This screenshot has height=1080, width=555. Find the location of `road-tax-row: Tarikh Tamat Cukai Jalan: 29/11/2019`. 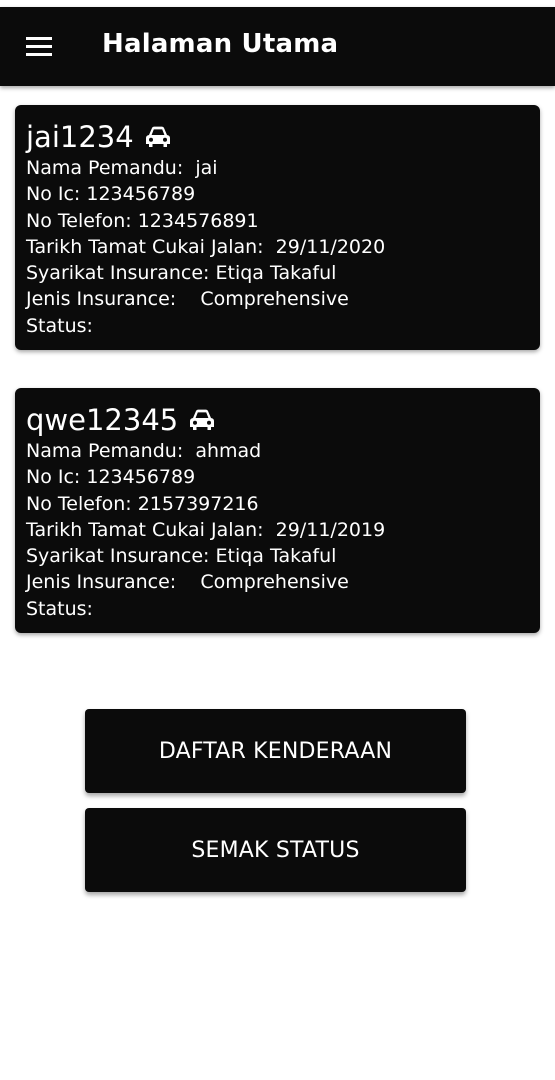

road-tax-row: Tarikh Tamat Cukai Jalan: 29/11/2019 is located at coordinates (278, 530).